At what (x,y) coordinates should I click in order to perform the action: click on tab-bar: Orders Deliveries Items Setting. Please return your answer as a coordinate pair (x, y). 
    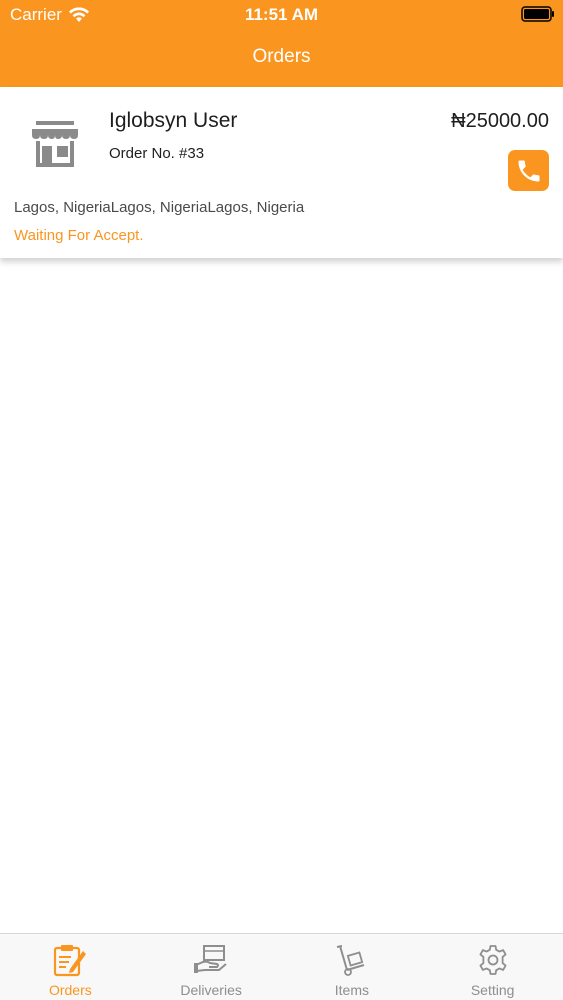
    Looking at the image, I should click on (281, 966).